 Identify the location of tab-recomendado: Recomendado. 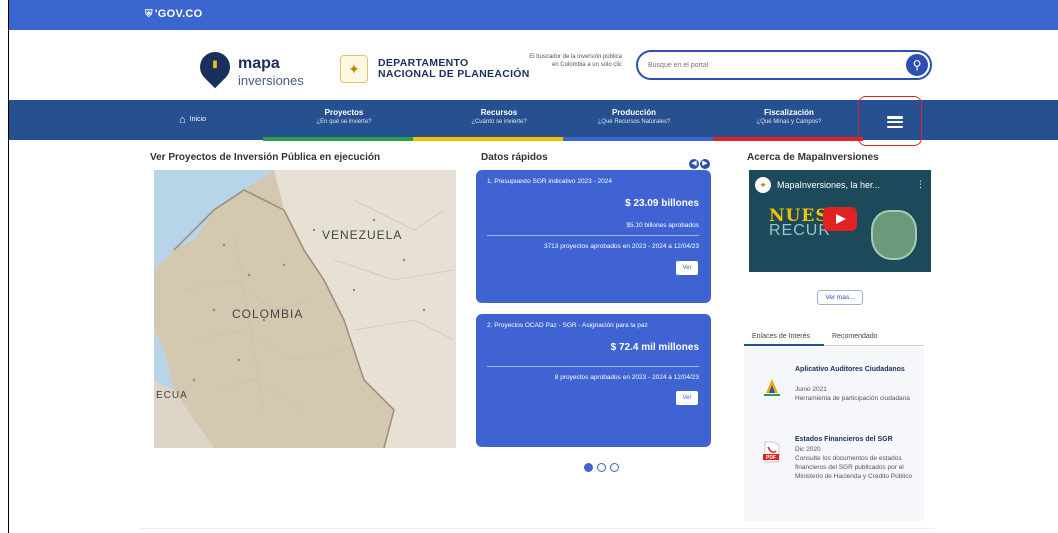
(855, 336).